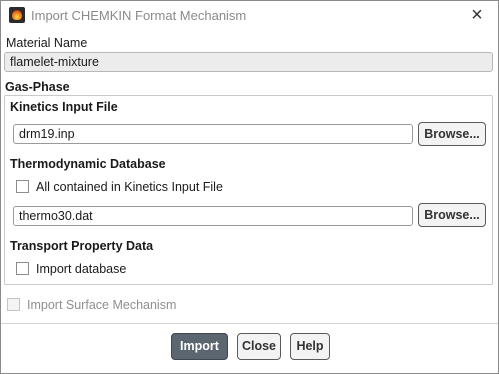  I want to click on import-database-checkbox, so click(22, 268).